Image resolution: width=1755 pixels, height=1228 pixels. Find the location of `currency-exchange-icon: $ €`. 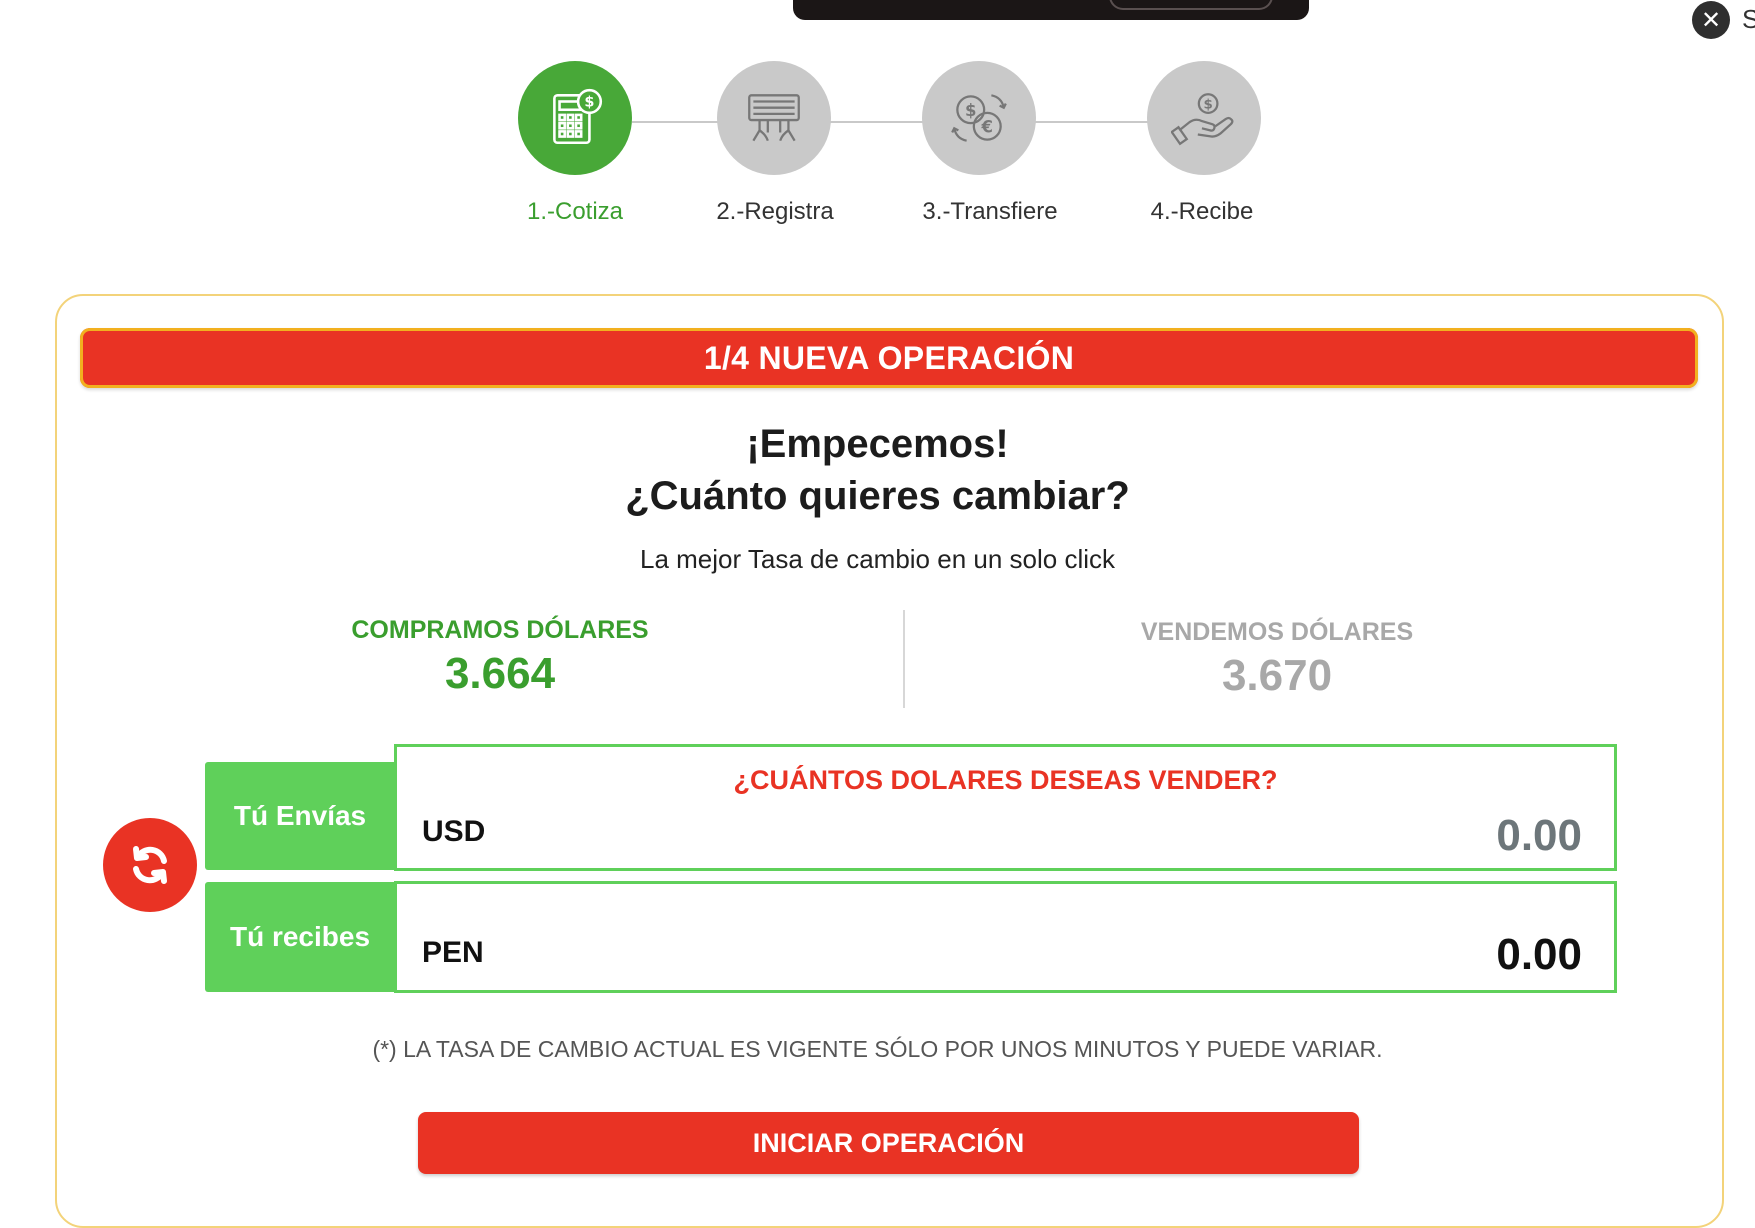

currency-exchange-icon: $ € is located at coordinates (979, 118).